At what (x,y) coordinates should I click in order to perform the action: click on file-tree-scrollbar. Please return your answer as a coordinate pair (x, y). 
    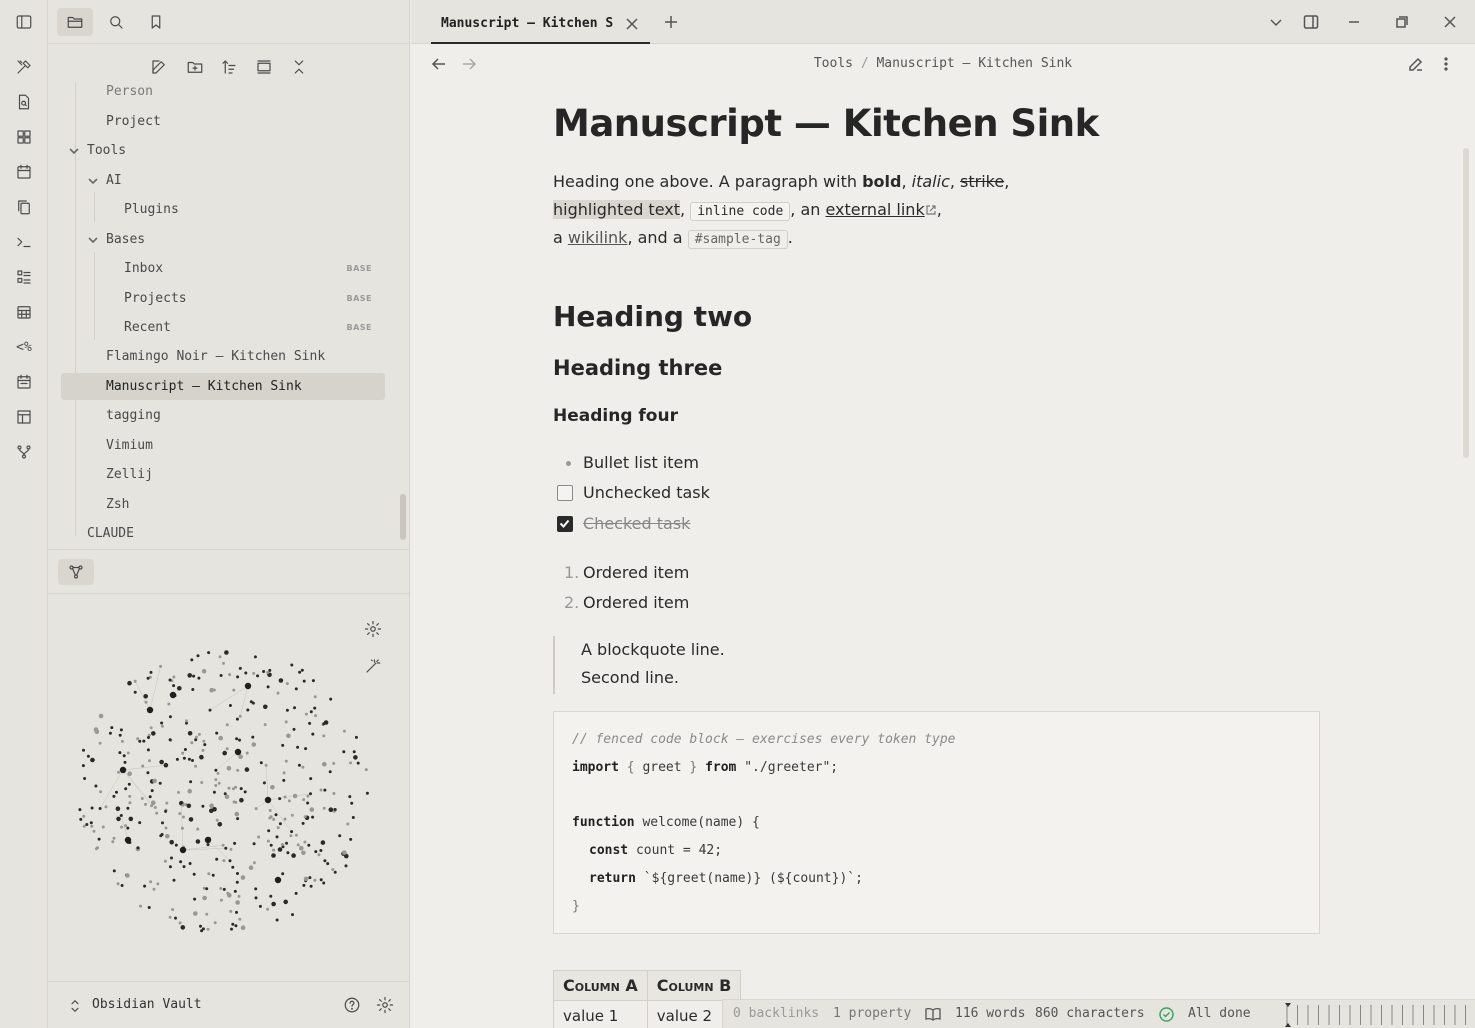
    Looking at the image, I should click on (403, 517).